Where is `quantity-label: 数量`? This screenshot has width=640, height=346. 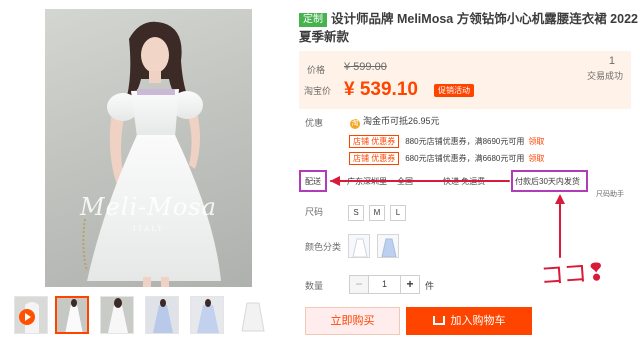 quantity-label: 数量 is located at coordinates (314, 286).